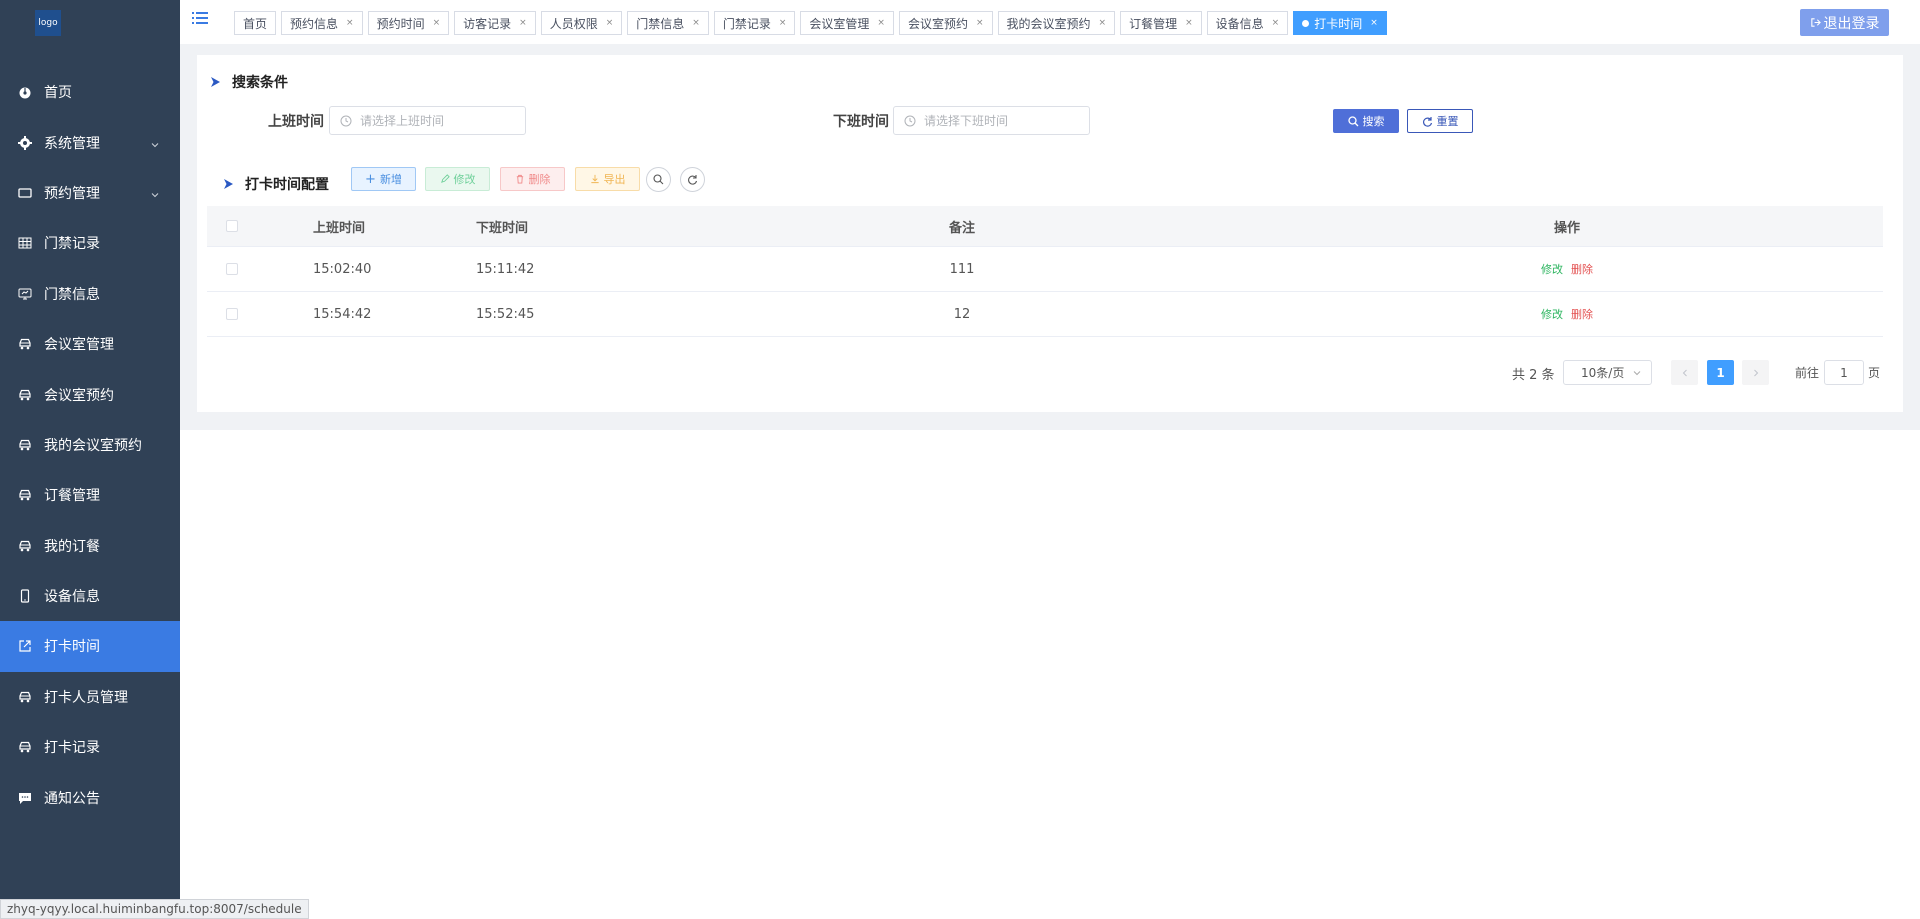  Describe the element at coordinates (232, 226) in the screenshot. I see `select-all-checkbox` at that location.